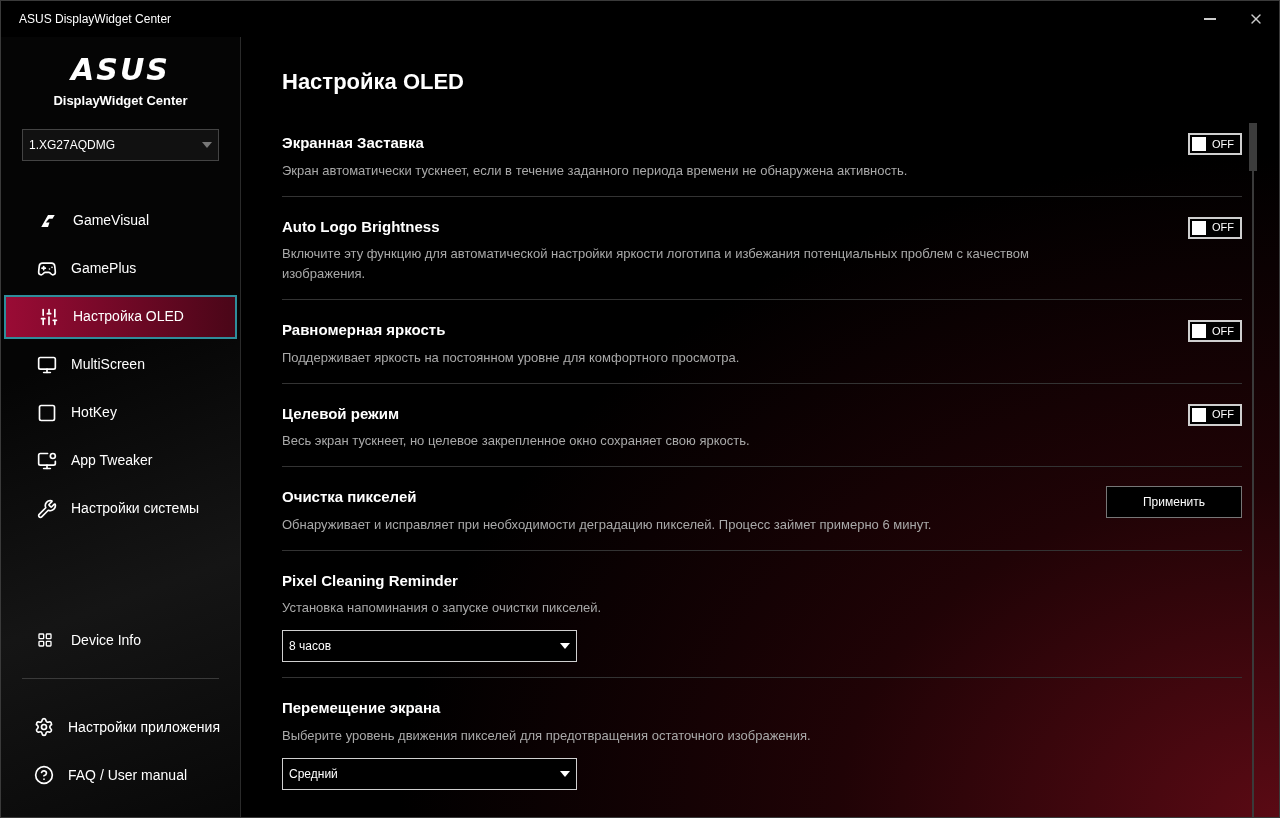 This screenshot has height=818, width=1280. What do you see at coordinates (361, 226) in the screenshot?
I see `setting-title: Auto Logo Brightness` at bounding box center [361, 226].